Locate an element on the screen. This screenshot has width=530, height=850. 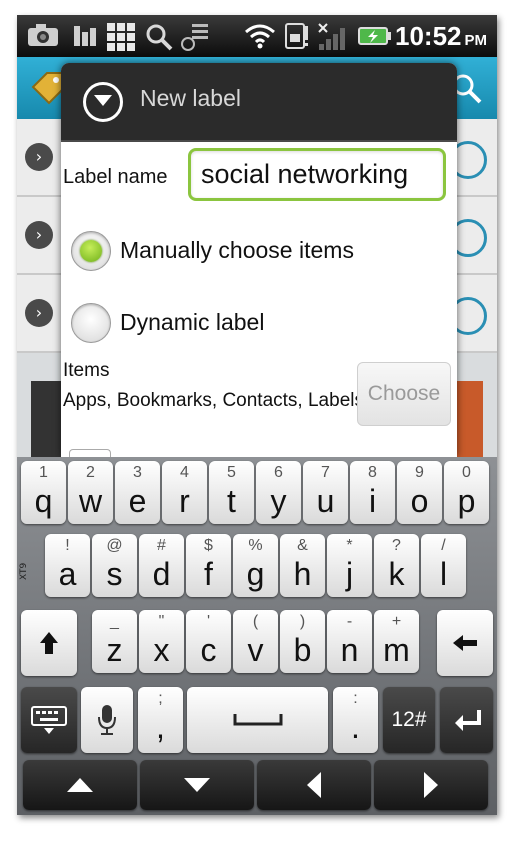
key-hint: $ is located at coordinates (208, 545).